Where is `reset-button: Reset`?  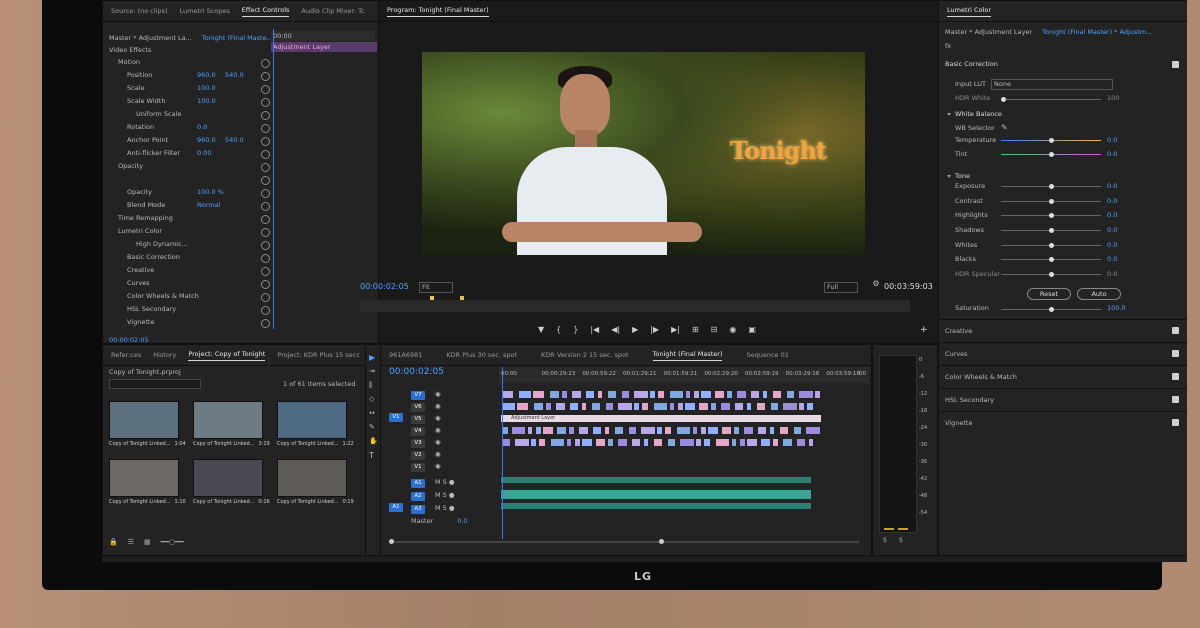 reset-button: Reset is located at coordinates (1049, 294).